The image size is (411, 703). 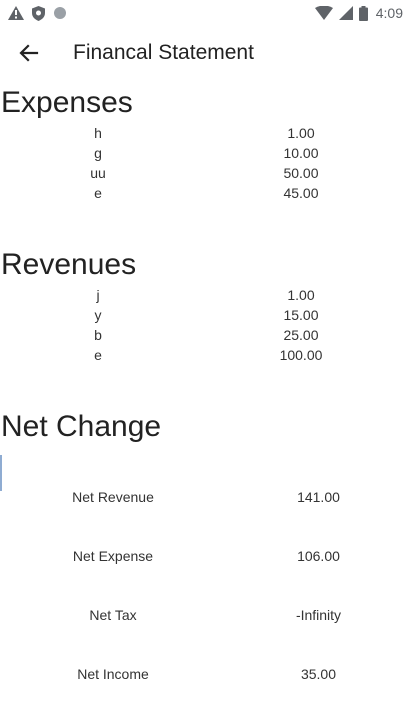 What do you see at coordinates (16, 13) in the screenshot?
I see `warning-icon` at bounding box center [16, 13].